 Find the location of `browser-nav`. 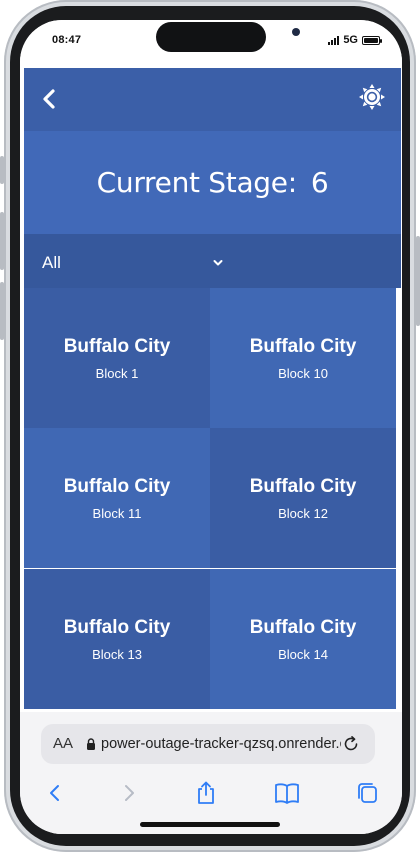

browser-nav is located at coordinates (211, 793).